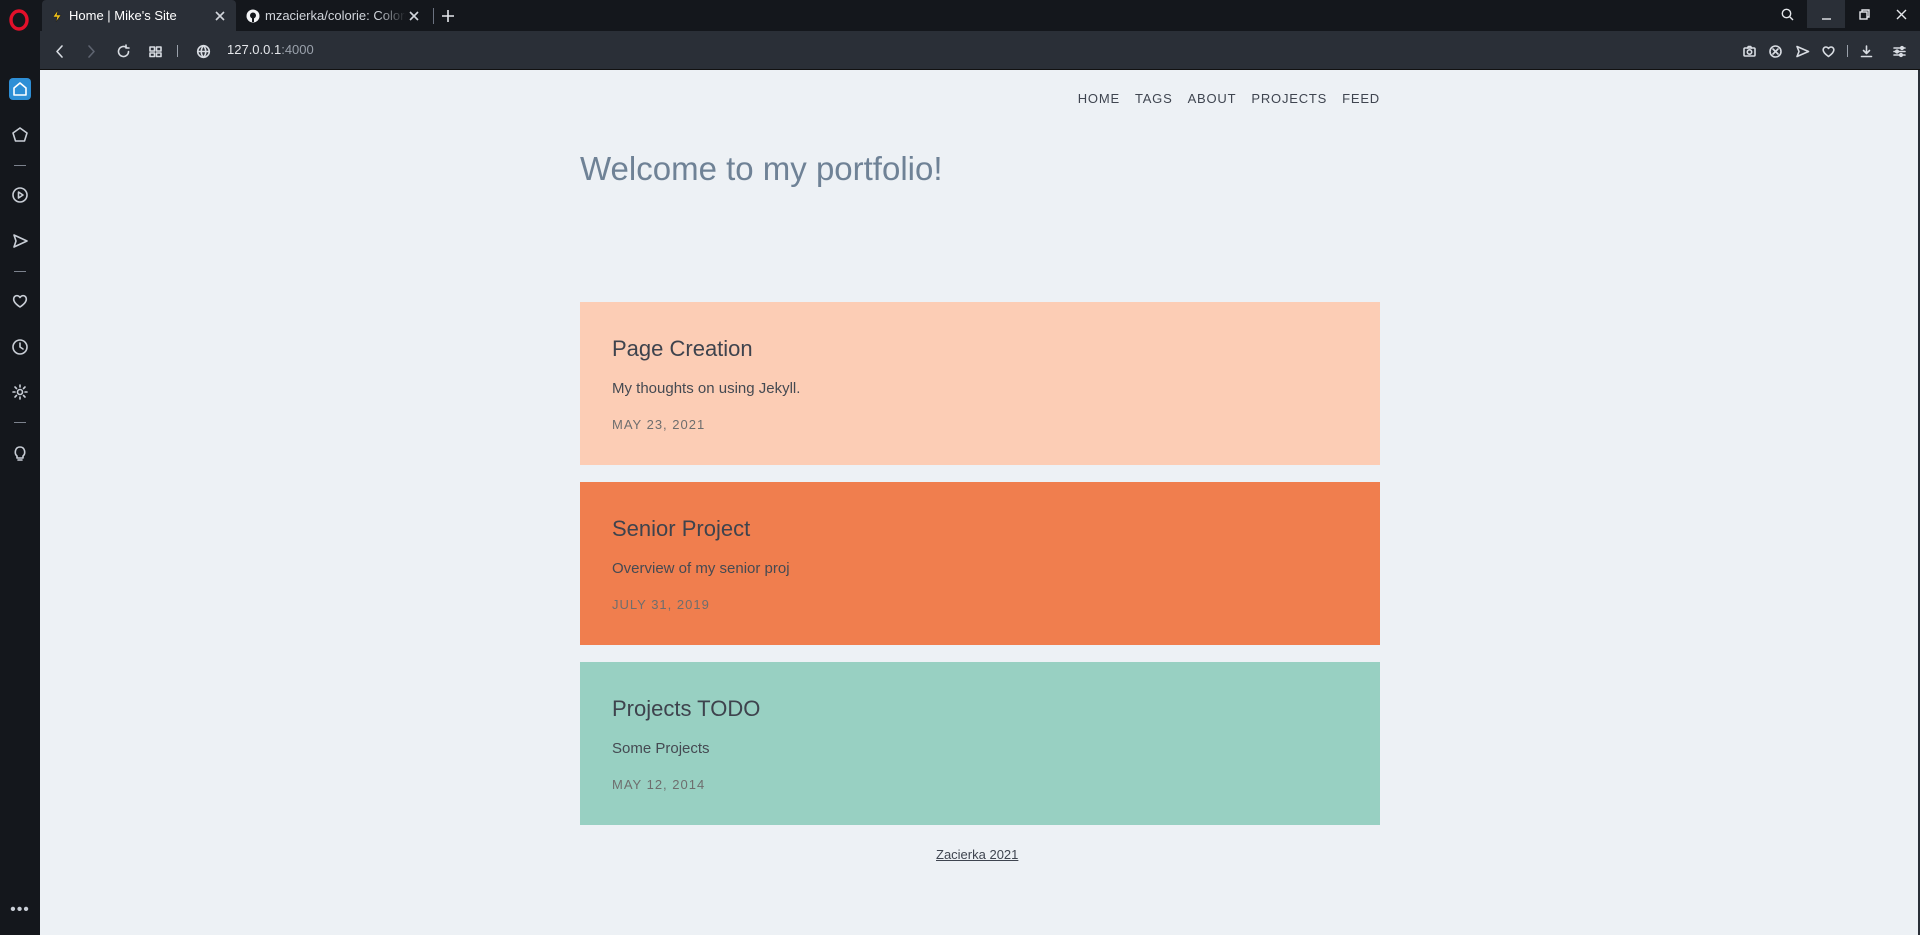  I want to click on history-clock-icon, so click(20, 347).